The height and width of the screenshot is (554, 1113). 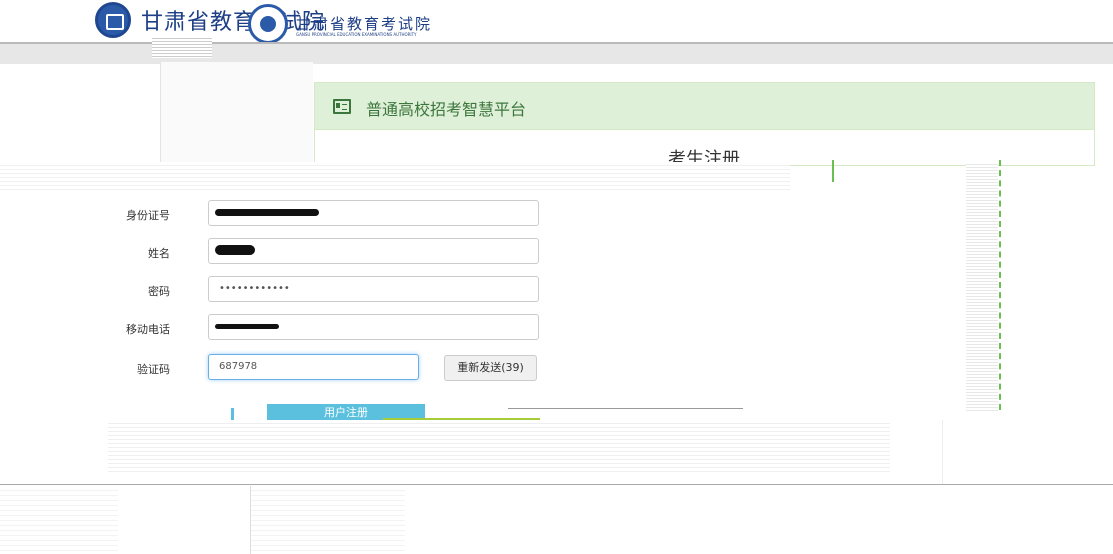 I want to click on id-number-input, so click(x=373, y=213).